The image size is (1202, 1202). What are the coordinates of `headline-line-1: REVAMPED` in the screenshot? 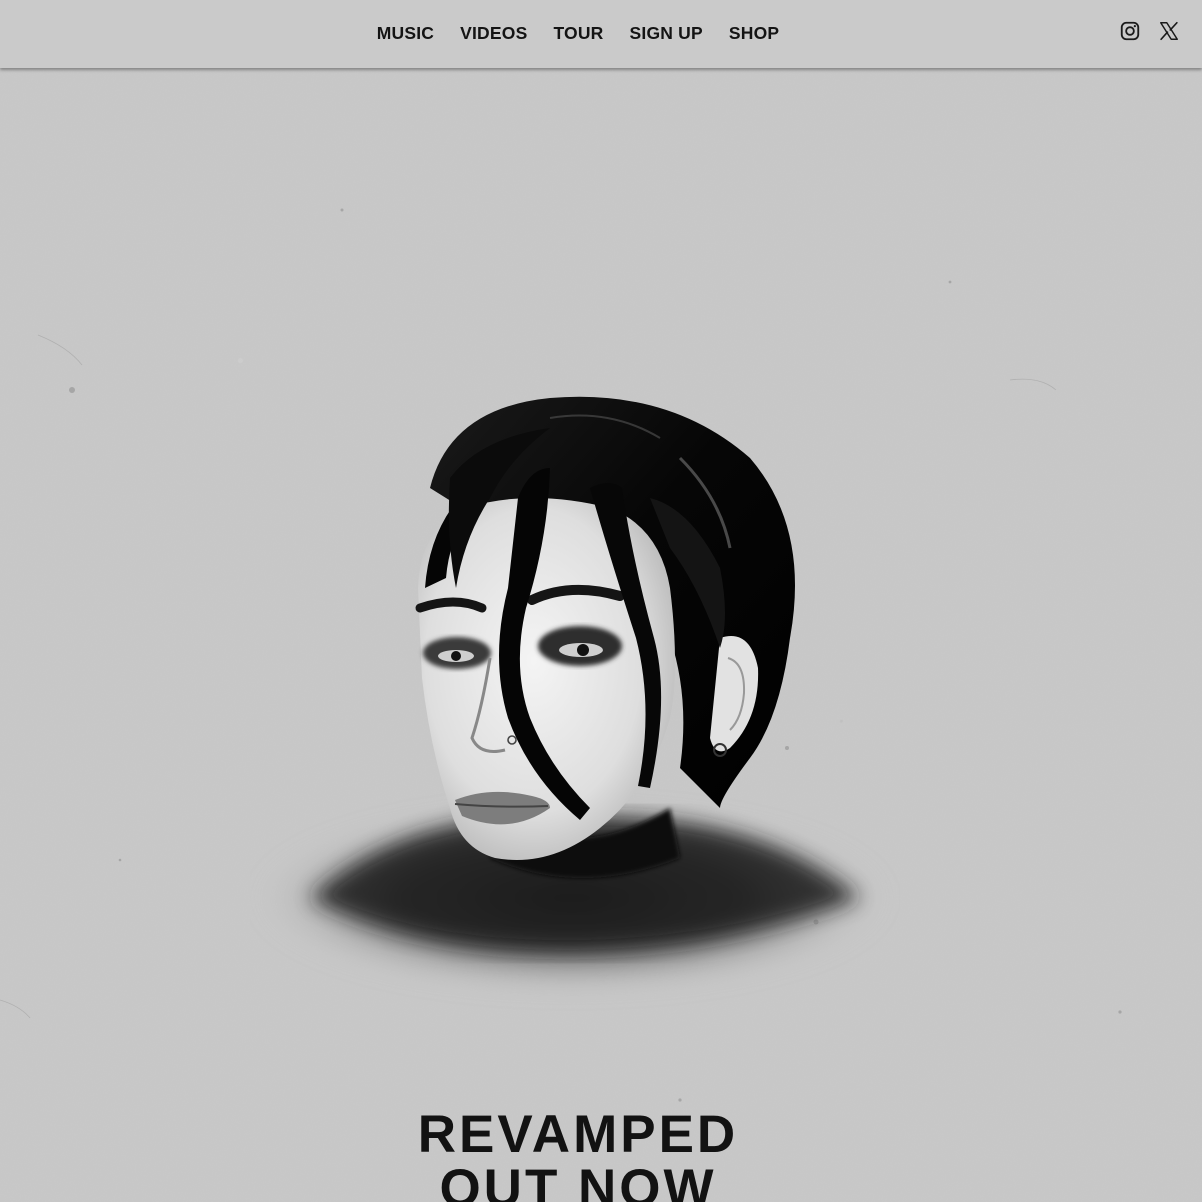 It's located at (578, 1134).